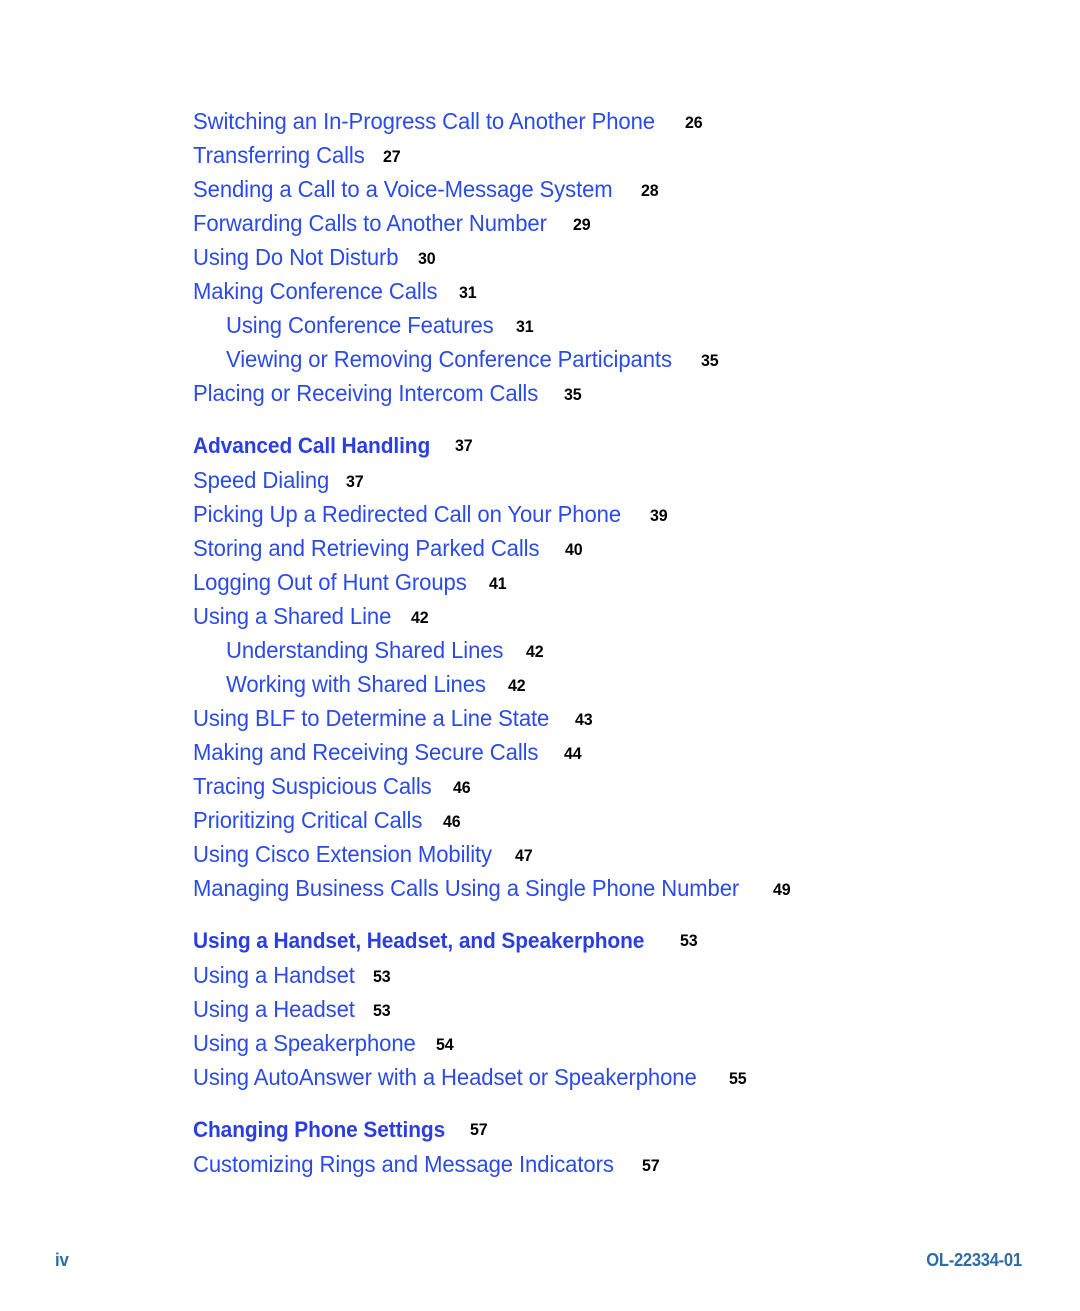 The image size is (1080, 1311). Describe the element at coordinates (593, 820) in the screenshot. I see `toc-entry: Prioritizing Critical Calls 46` at that location.